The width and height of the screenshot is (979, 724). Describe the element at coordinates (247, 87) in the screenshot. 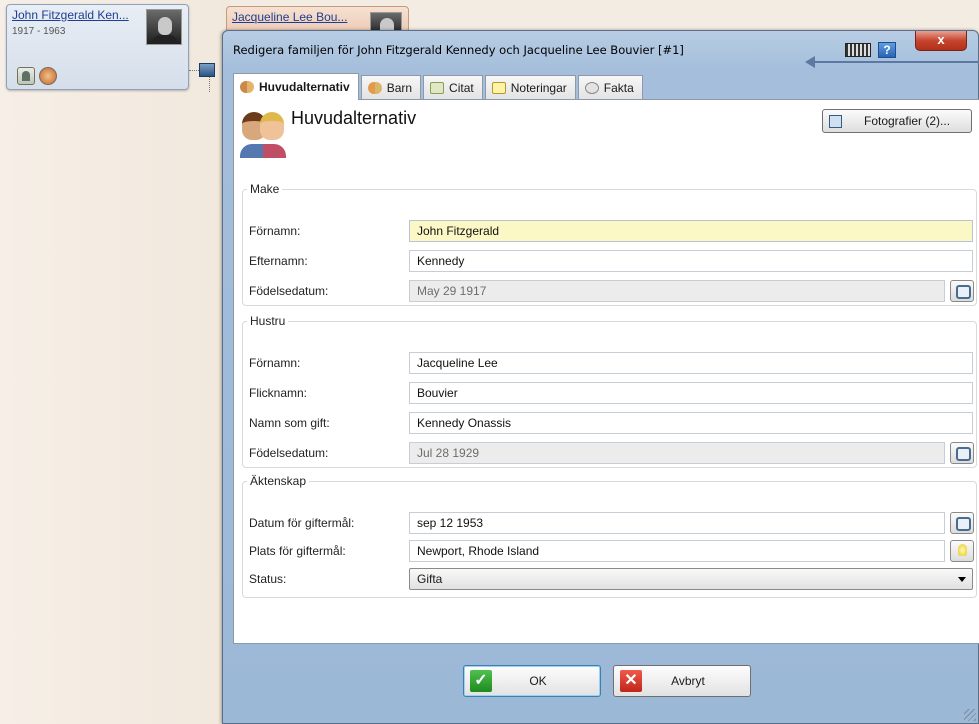

I see `people-icon` at that location.